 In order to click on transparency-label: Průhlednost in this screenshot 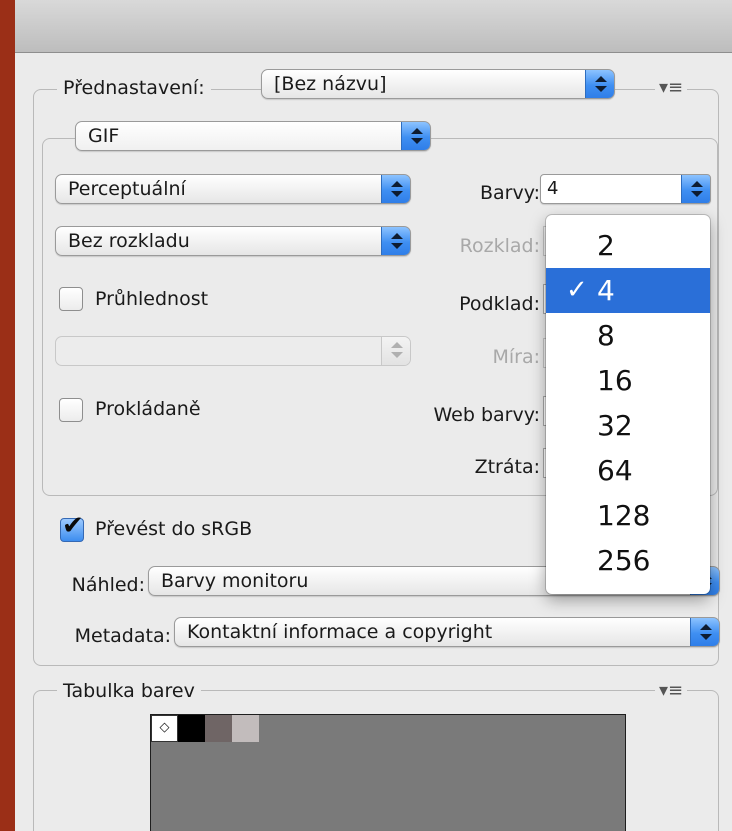, I will do `click(152, 299)`.